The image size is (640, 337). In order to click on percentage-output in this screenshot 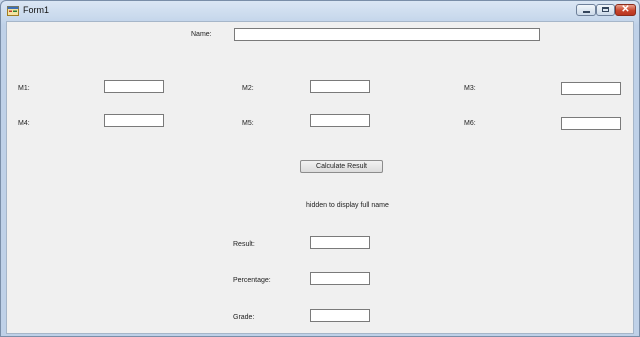, I will do `click(340, 278)`.